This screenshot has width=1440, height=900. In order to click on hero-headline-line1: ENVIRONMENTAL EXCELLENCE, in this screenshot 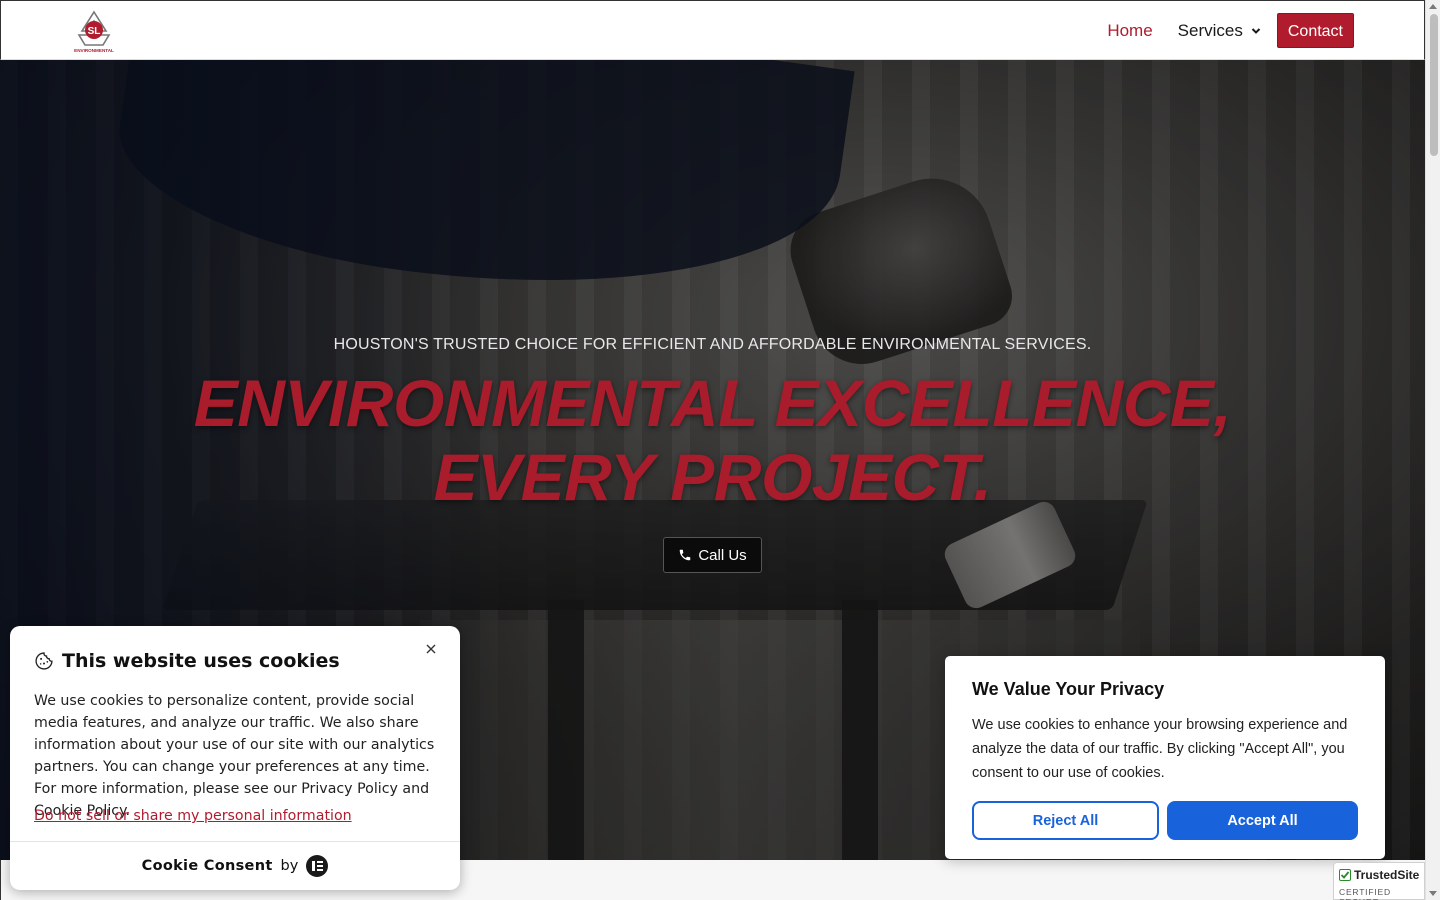, I will do `click(712, 403)`.